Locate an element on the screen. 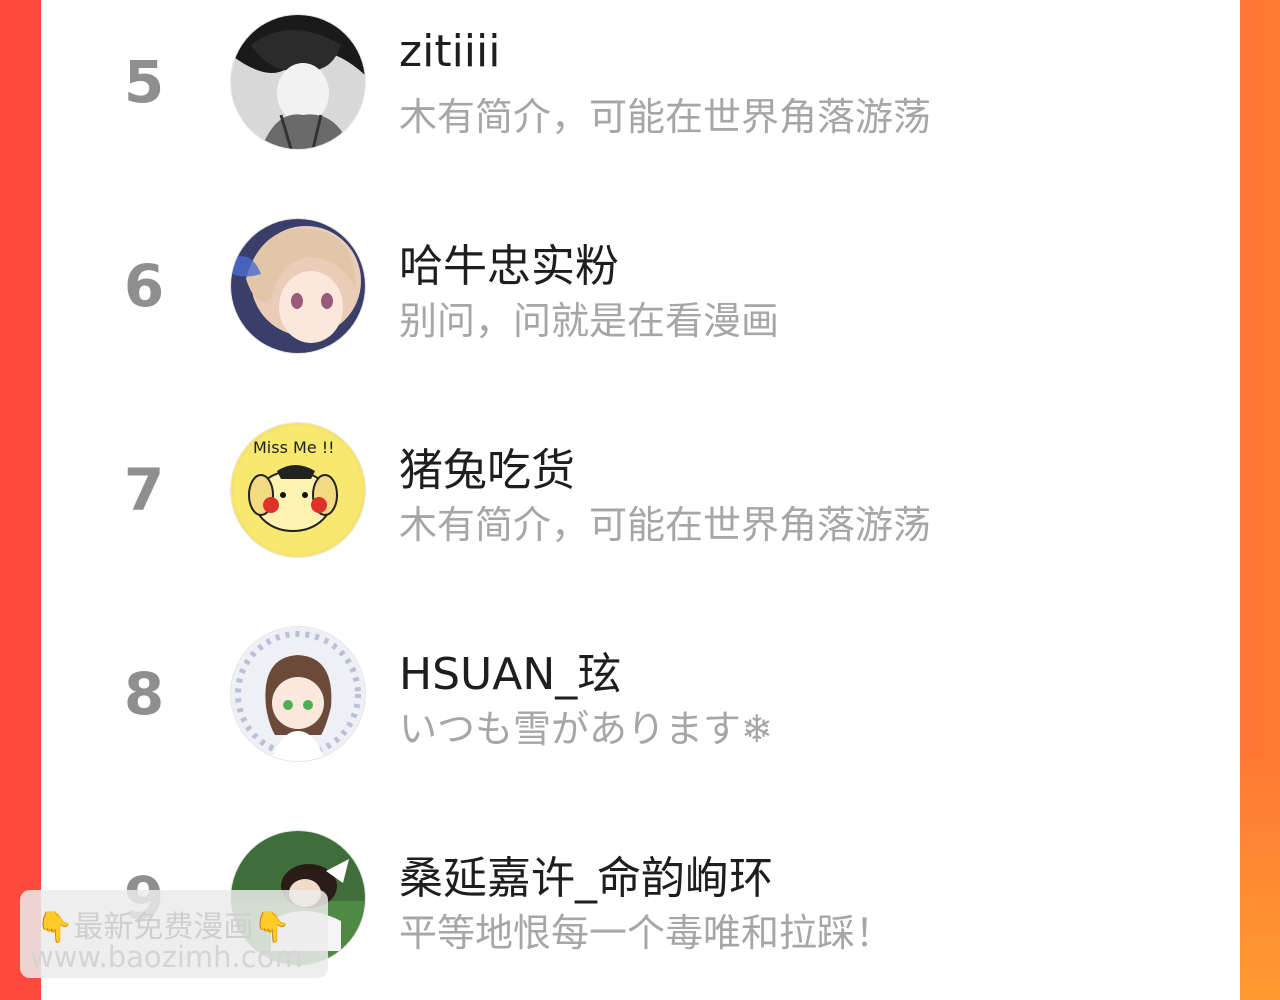  username: 桑延嘉许_命韵峋环 is located at coordinates (586, 874).